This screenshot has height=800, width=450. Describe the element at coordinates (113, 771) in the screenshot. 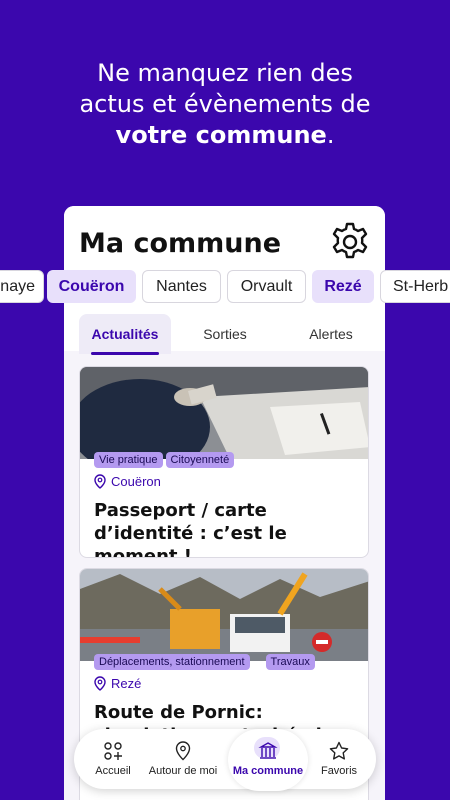

I see `nav-label: Accueil` at that location.